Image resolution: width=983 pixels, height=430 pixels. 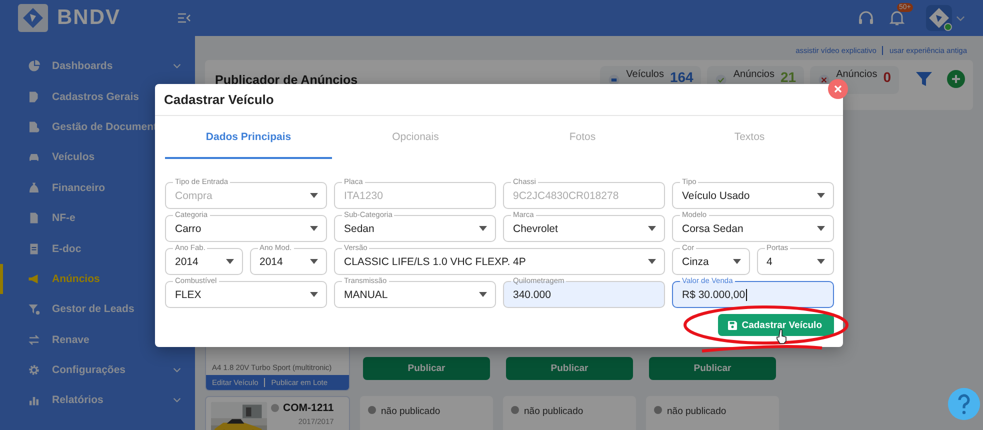 What do you see at coordinates (188, 228) in the screenshot?
I see `field-value: Carro` at bounding box center [188, 228].